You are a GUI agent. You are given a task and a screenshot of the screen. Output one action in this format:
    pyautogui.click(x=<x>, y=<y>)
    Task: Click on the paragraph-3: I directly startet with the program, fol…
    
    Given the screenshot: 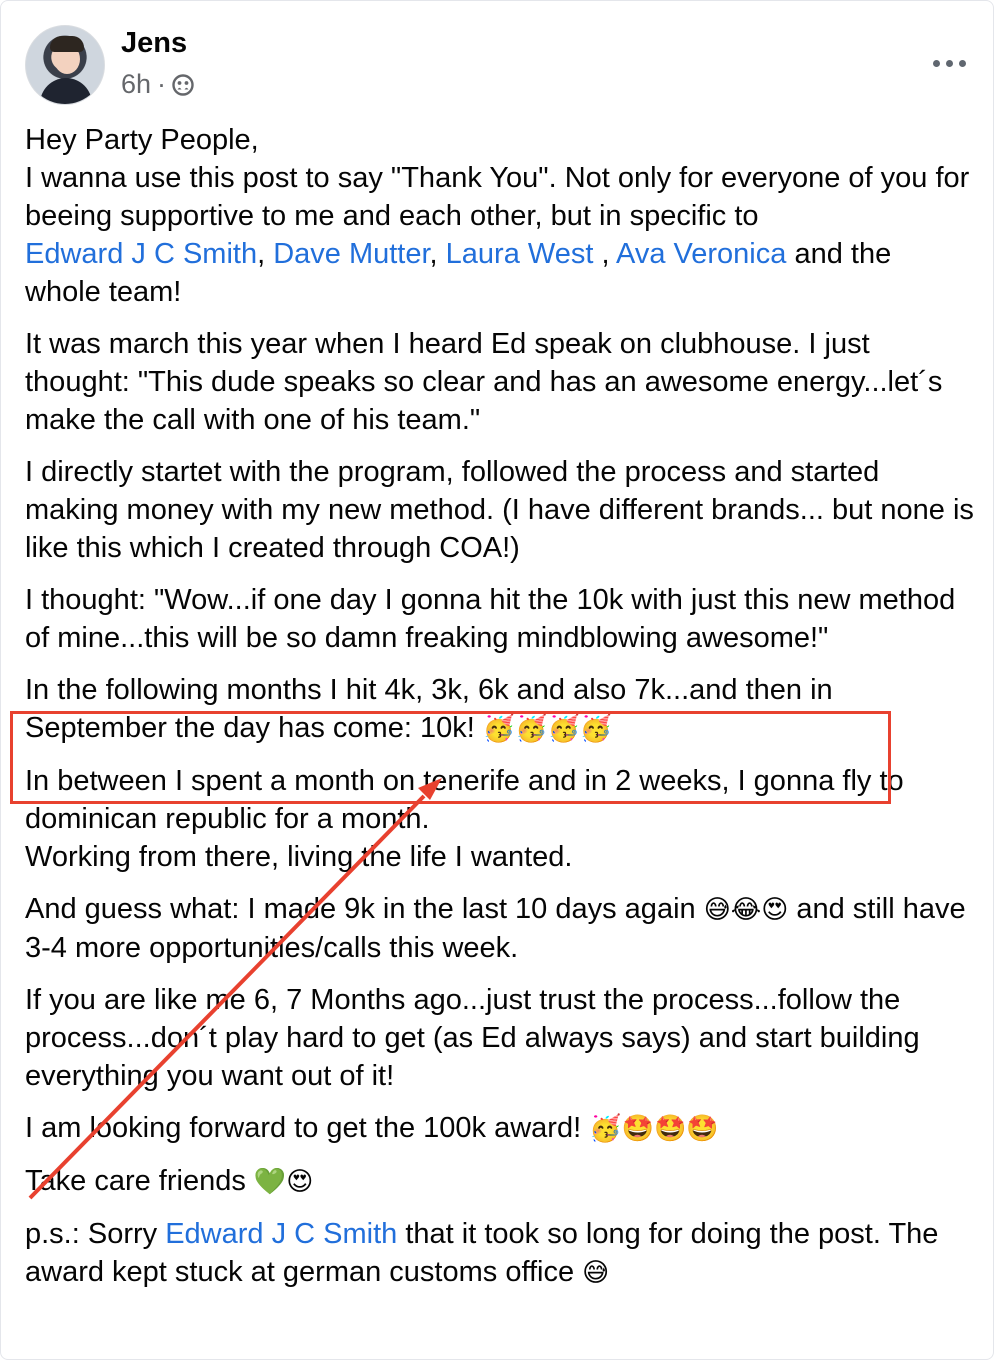 What is the action you would take?
    pyautogui.click(x=499, y=510)
    